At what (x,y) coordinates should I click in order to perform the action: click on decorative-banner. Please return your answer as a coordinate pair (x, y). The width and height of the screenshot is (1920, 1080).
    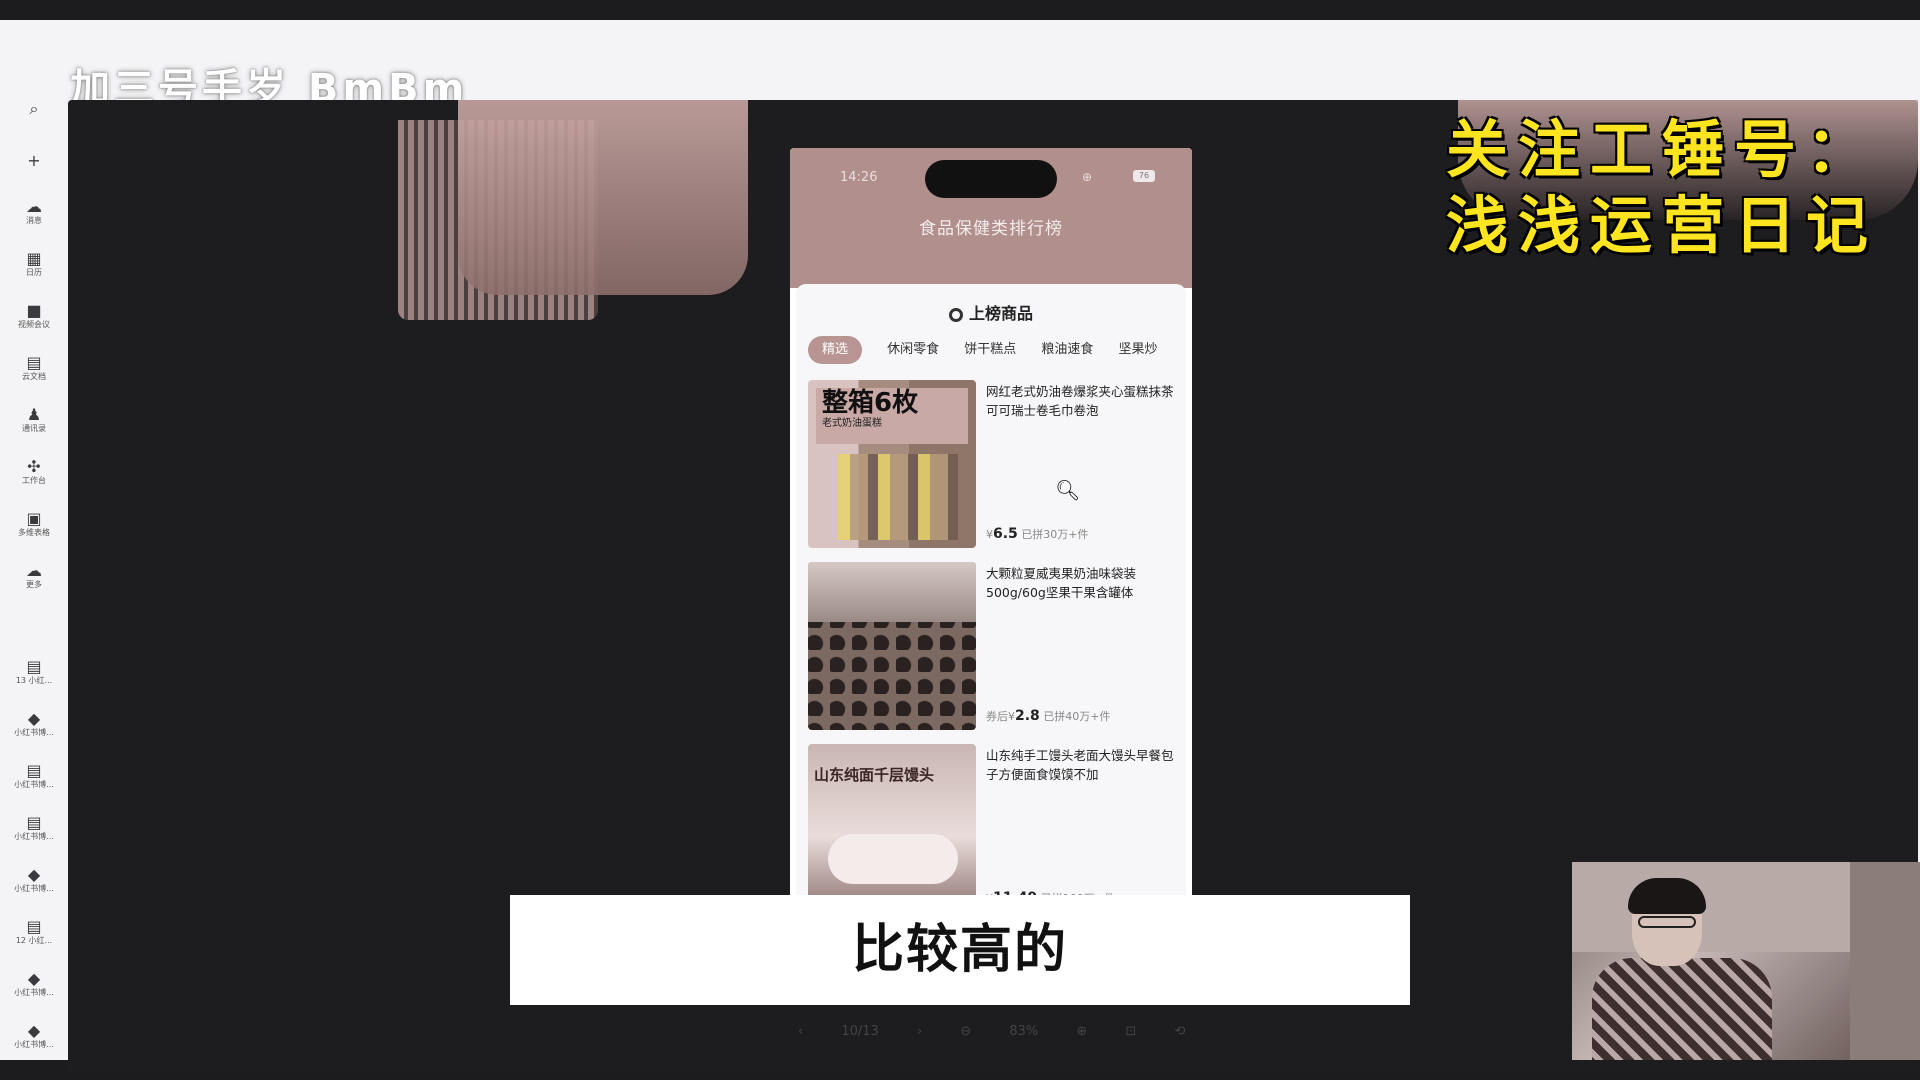
    Looking at the image, I should click on (603, 197).